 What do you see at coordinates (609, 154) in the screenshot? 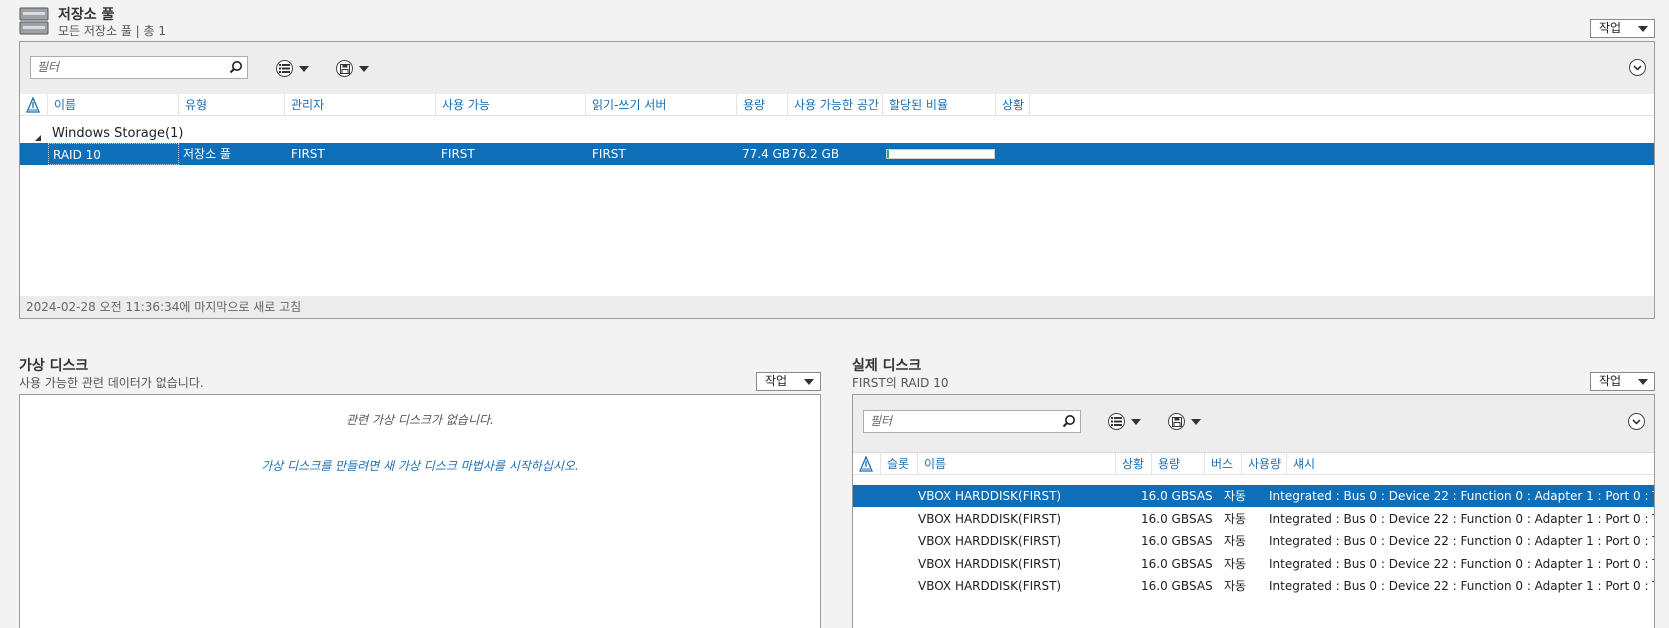
I see `cell-rw-server: FIRST` at bounding box center [609, 154].